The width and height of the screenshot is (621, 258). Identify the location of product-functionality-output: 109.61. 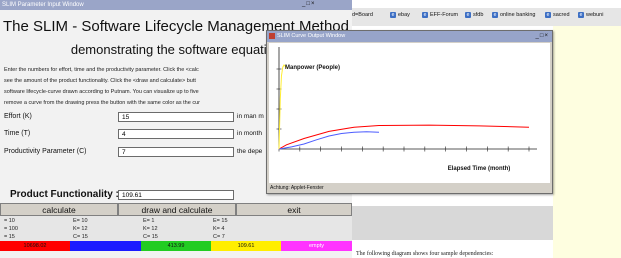
(176, 195).